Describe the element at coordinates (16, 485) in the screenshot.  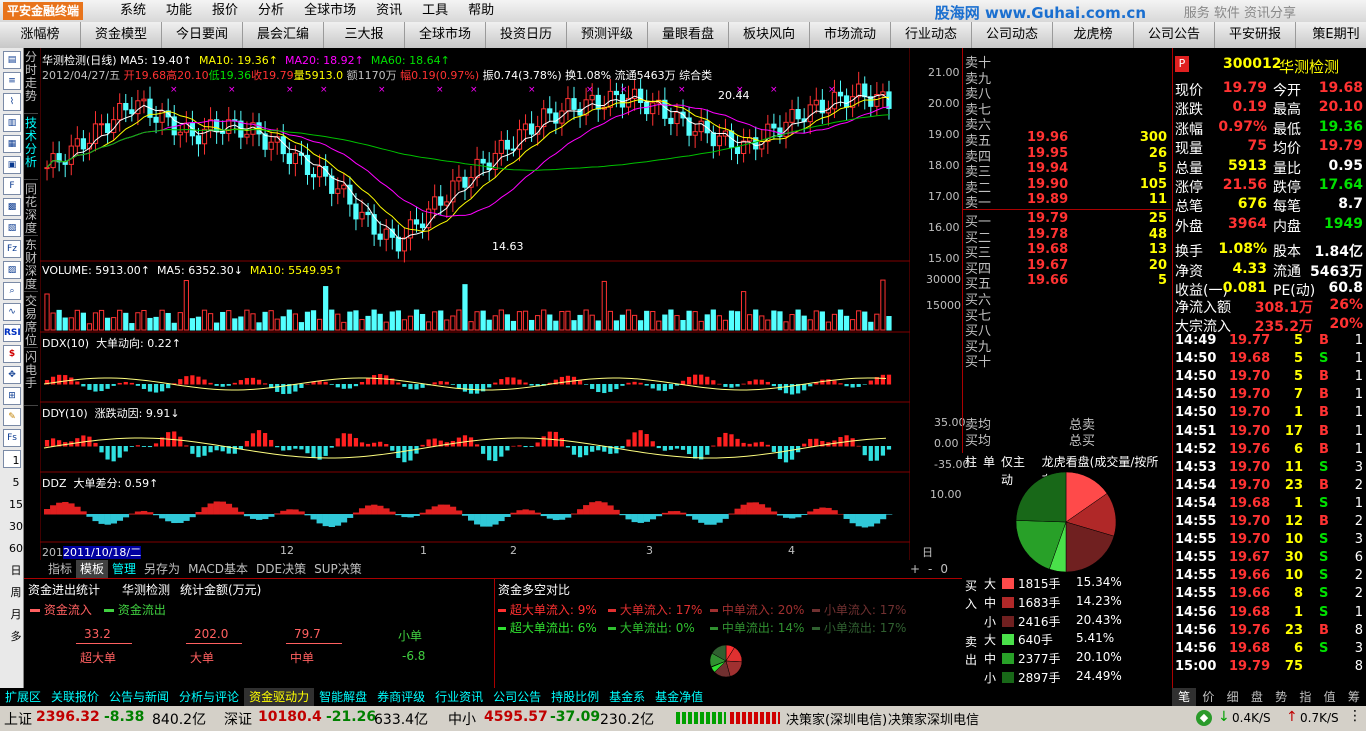
I see `period-button: 5` at that location.